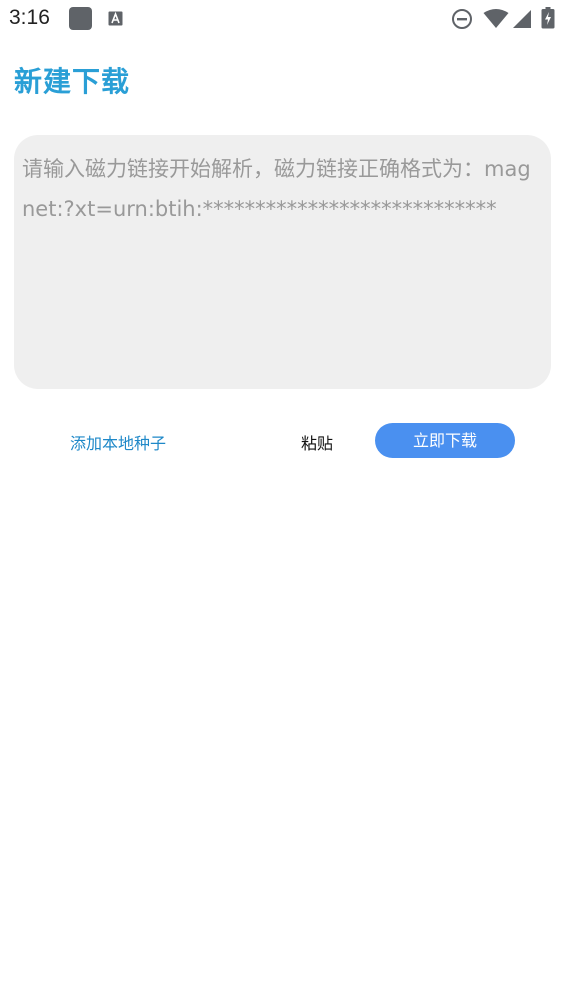  Describe the element at coordinates (462, 19) in the screenshot. I see `do-not-disturb-icon` at that location.